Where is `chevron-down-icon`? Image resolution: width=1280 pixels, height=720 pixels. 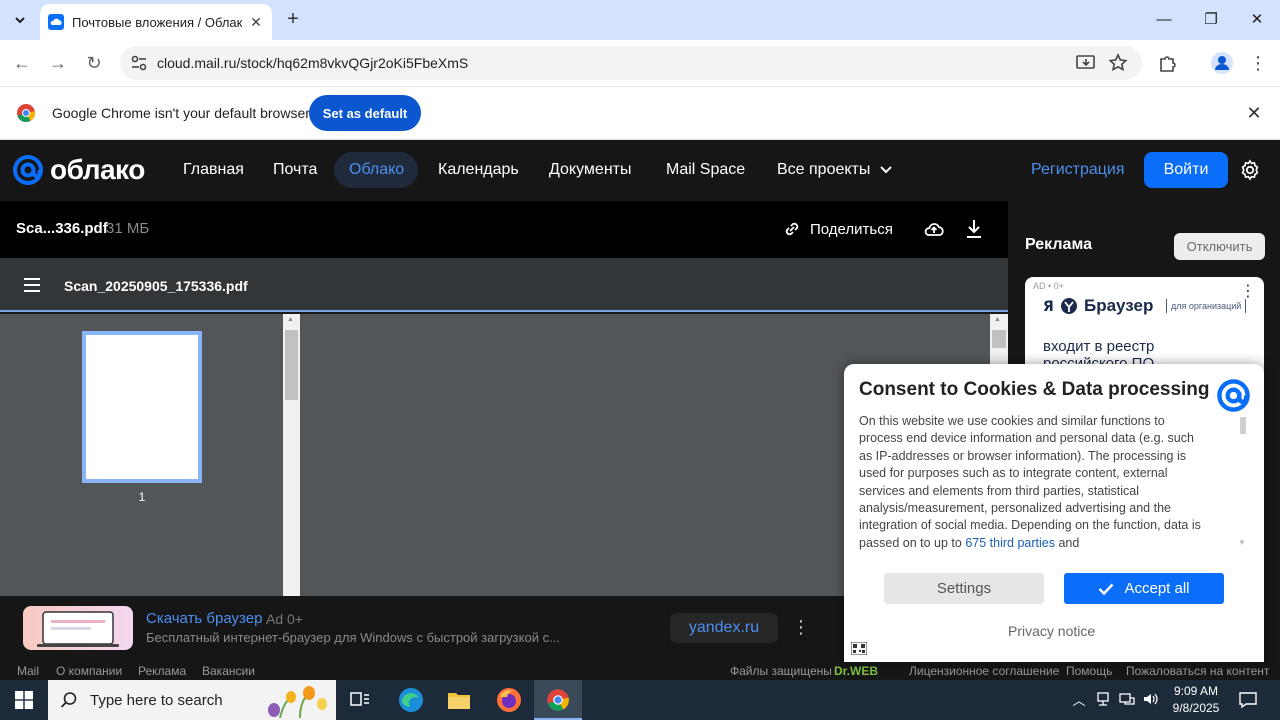
chevron-down-icon is located at coordinates (886, 170).